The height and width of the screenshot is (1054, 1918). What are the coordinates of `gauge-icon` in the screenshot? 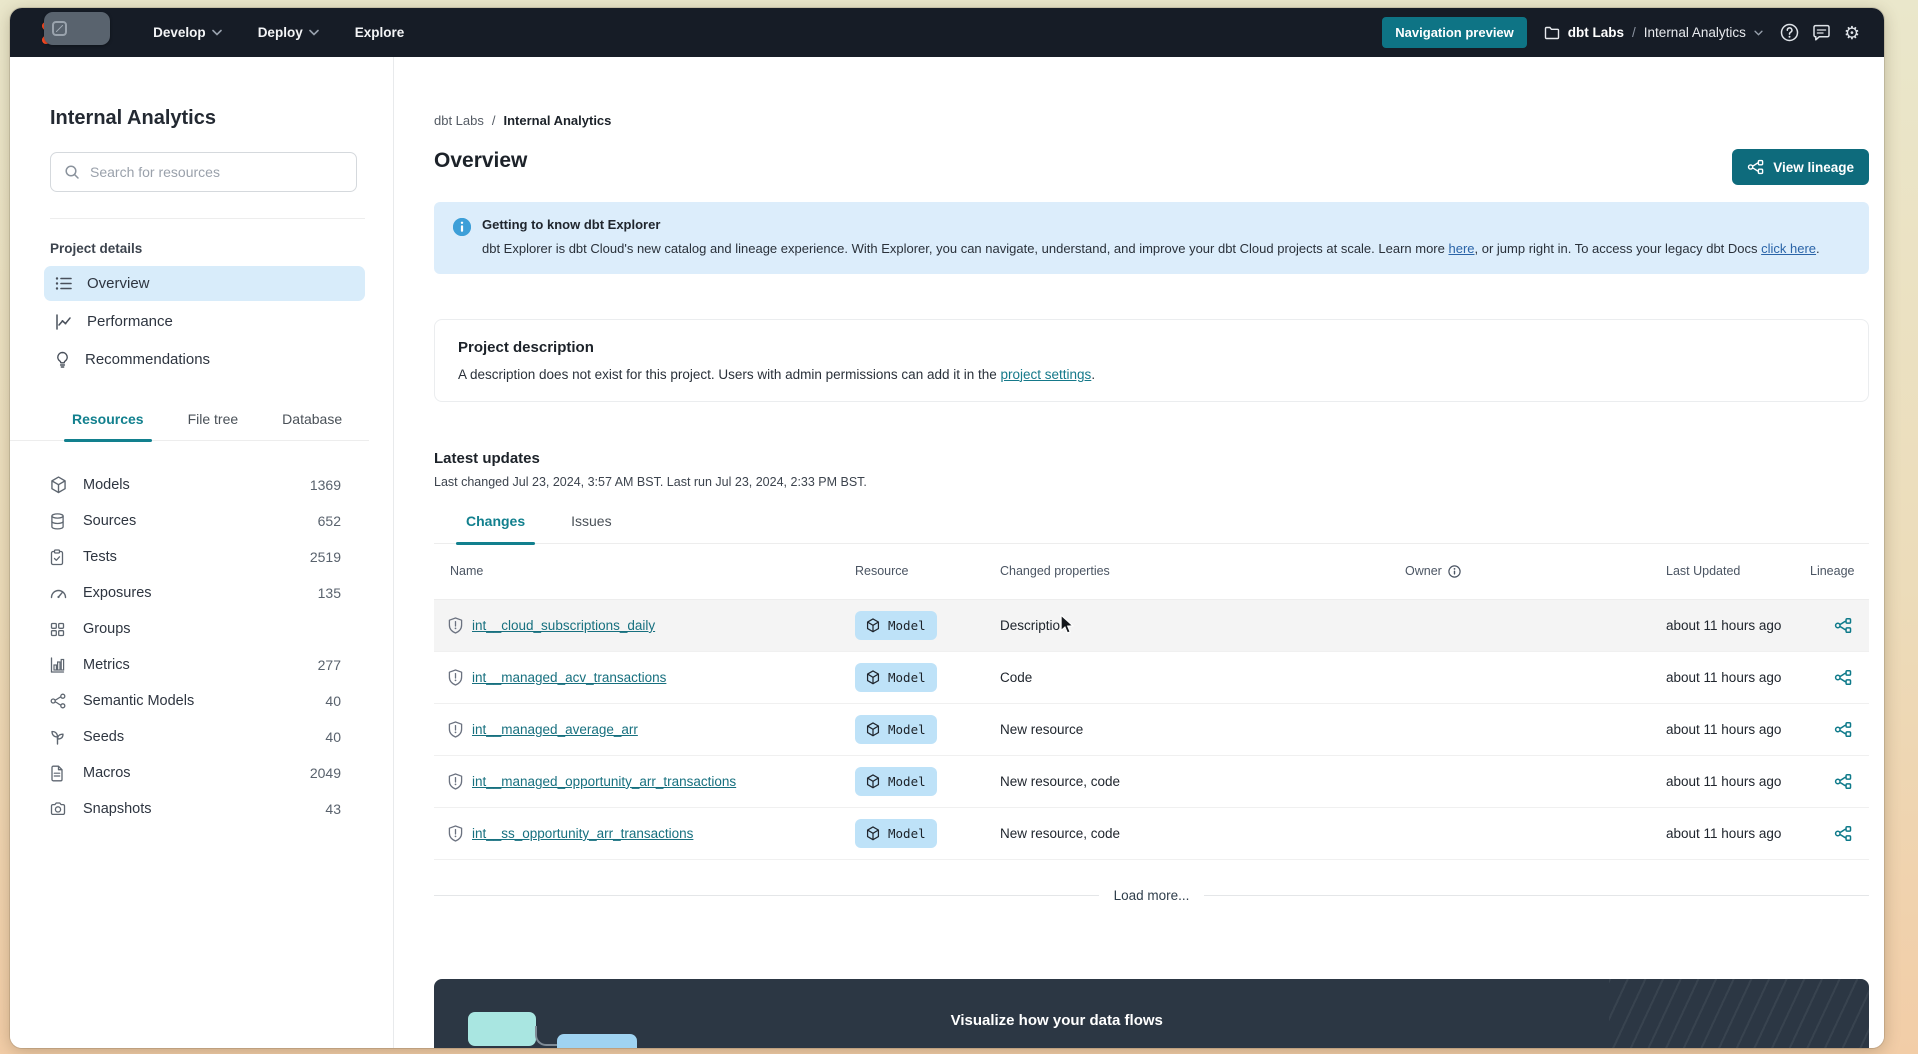 It's located at (59, 593).